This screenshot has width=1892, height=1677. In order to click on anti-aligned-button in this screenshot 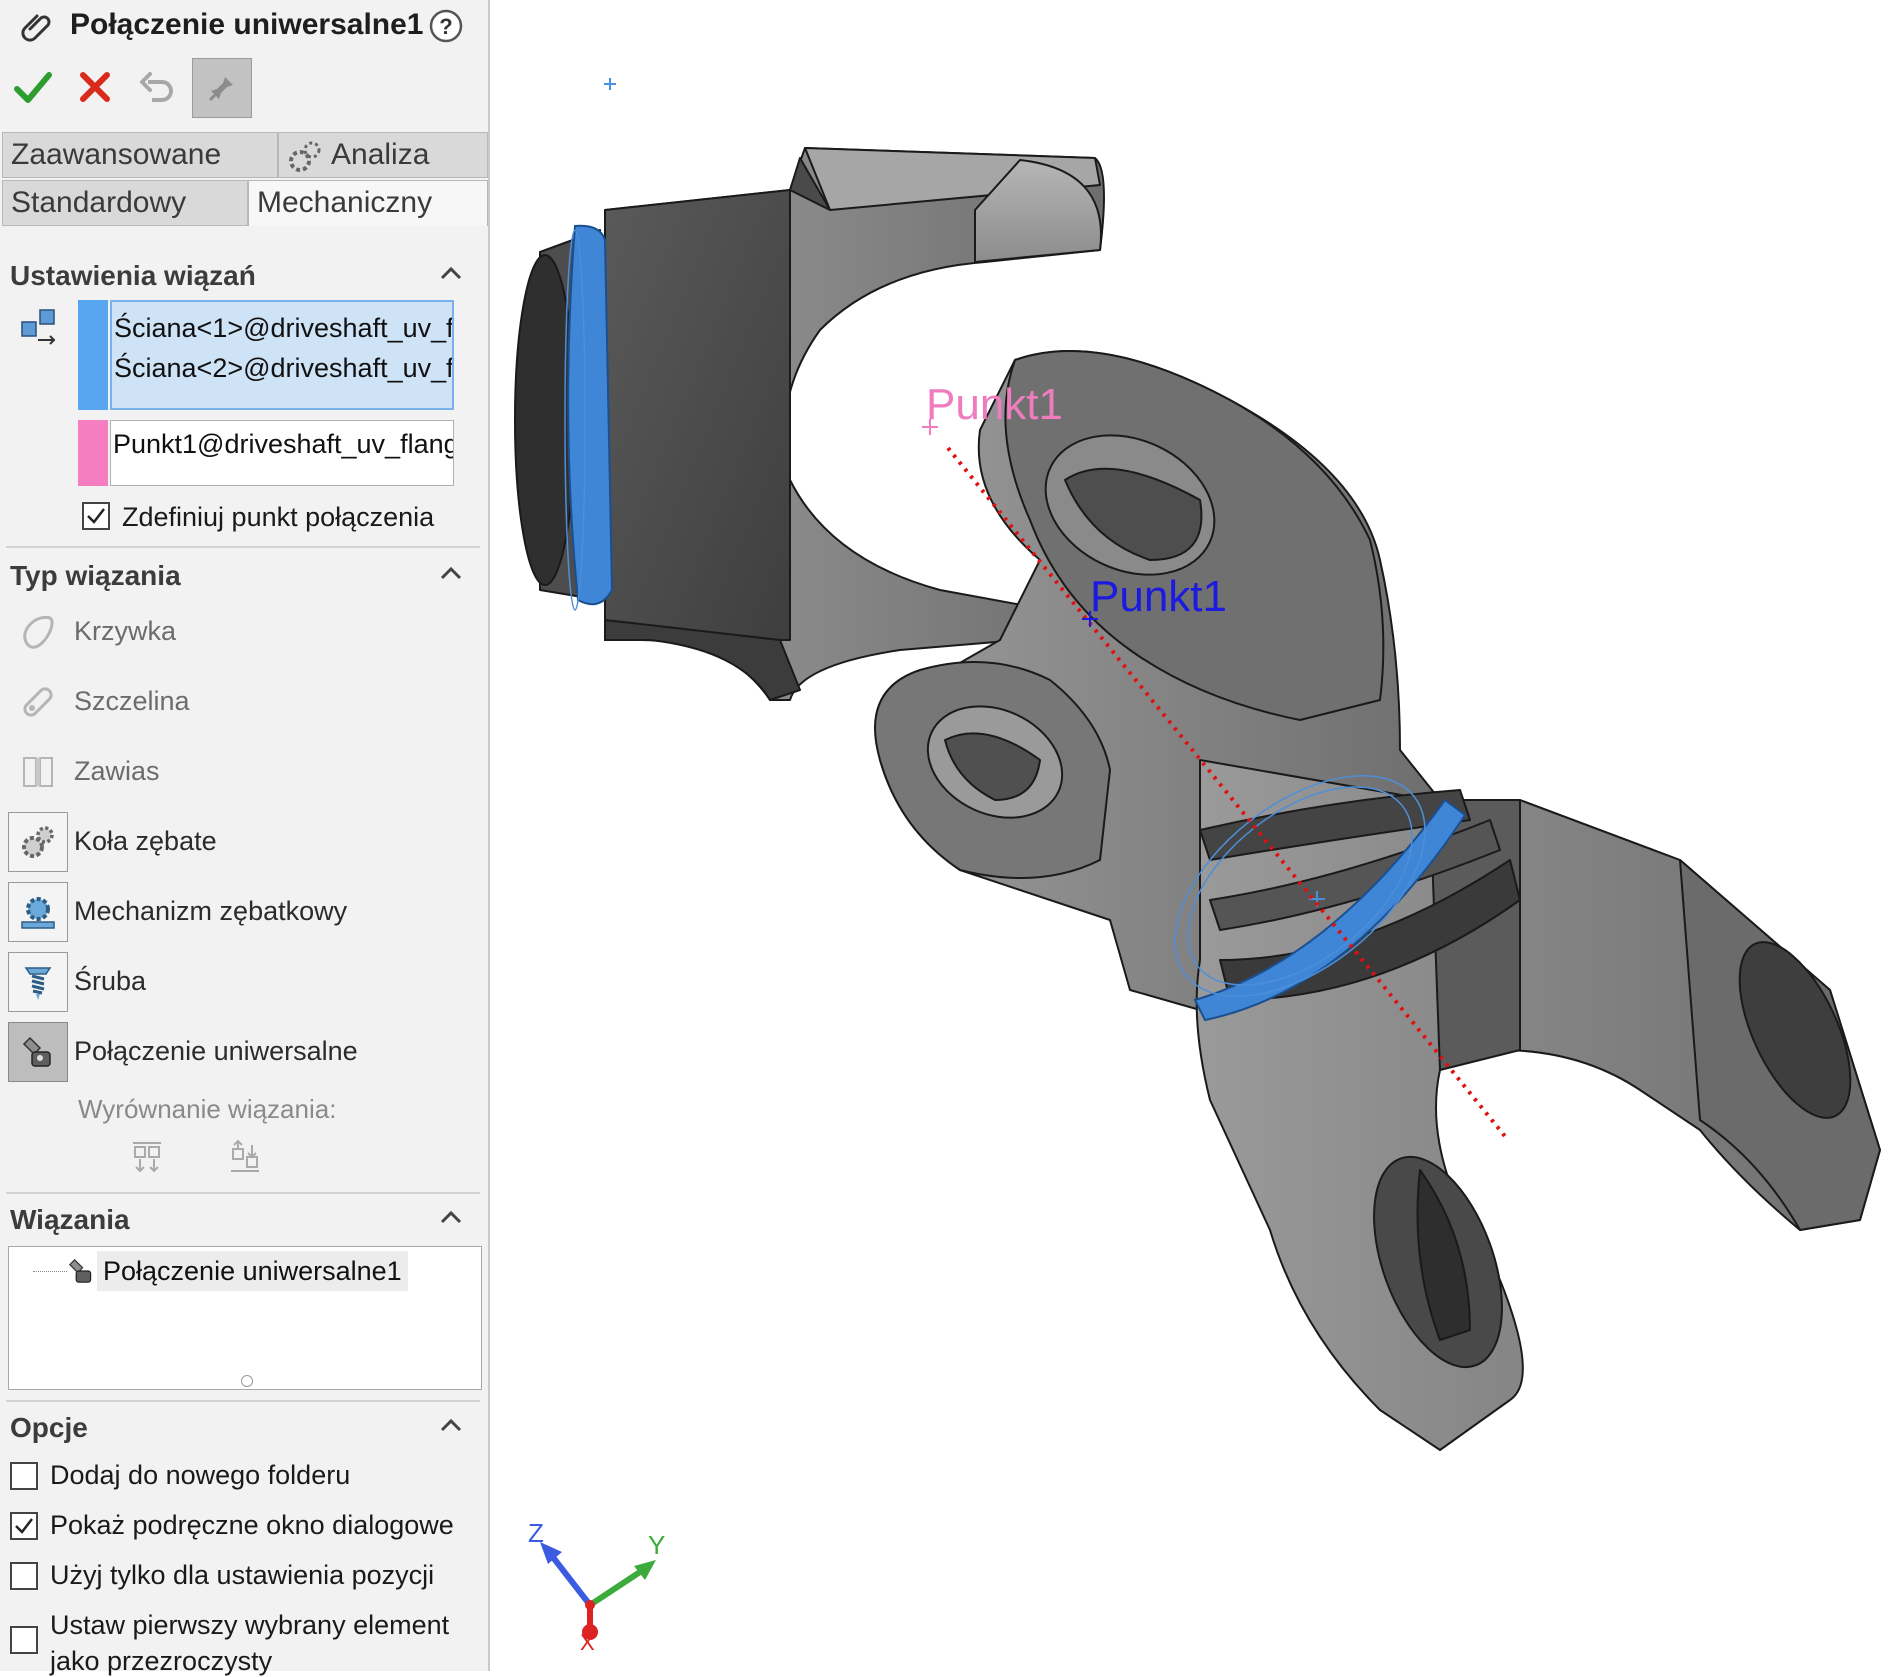, I will do `click(245, 1157)`.